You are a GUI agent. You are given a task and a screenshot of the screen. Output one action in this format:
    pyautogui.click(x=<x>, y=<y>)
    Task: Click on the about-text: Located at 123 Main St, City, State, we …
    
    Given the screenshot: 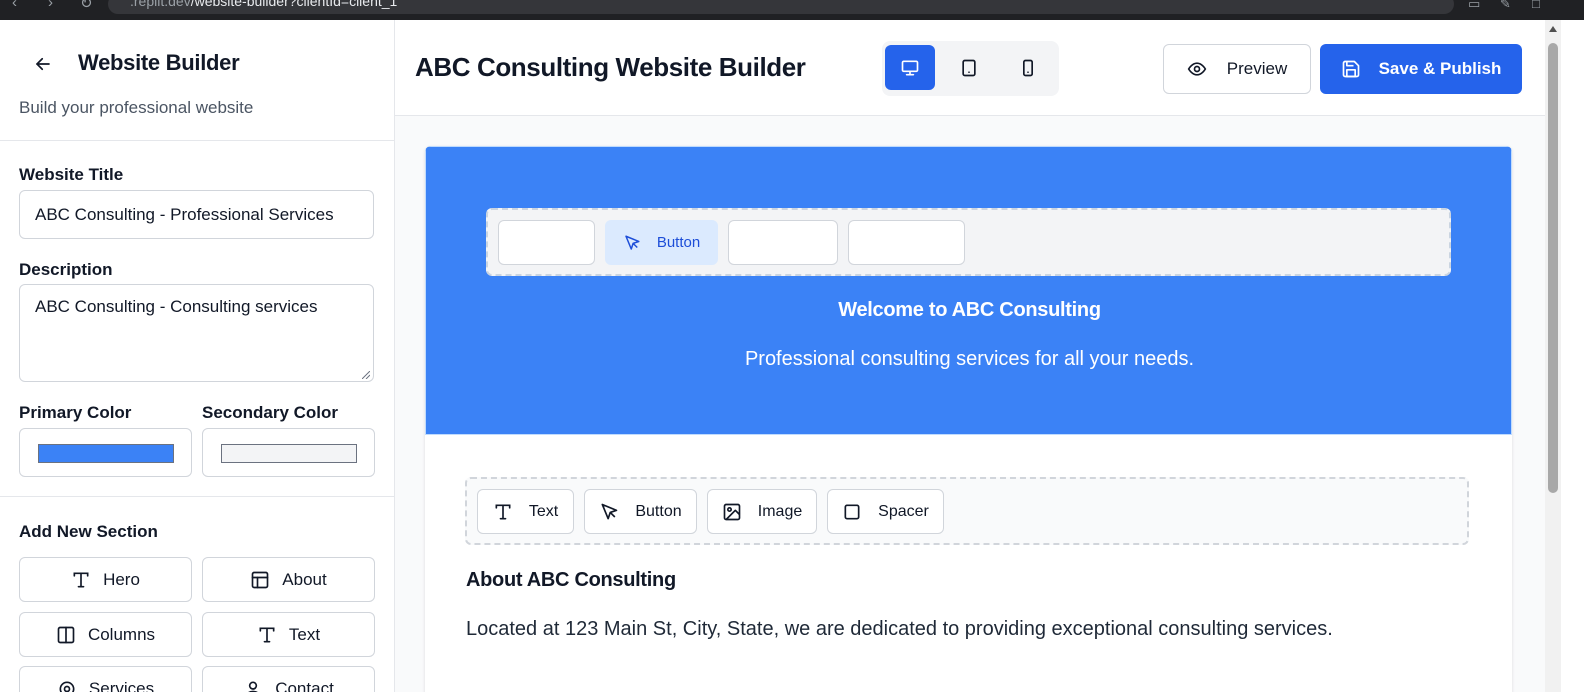 What is the action you would take?
    pyautogui.click(x=899, y=629)
    